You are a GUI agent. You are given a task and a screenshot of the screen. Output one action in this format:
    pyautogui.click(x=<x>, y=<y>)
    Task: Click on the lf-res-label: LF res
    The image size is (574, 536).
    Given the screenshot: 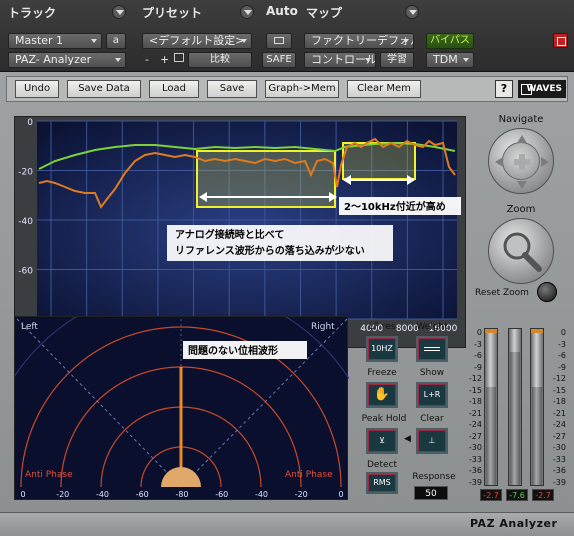 What is the action you would take?
    pyautogui.click(x=382, y=327)
    